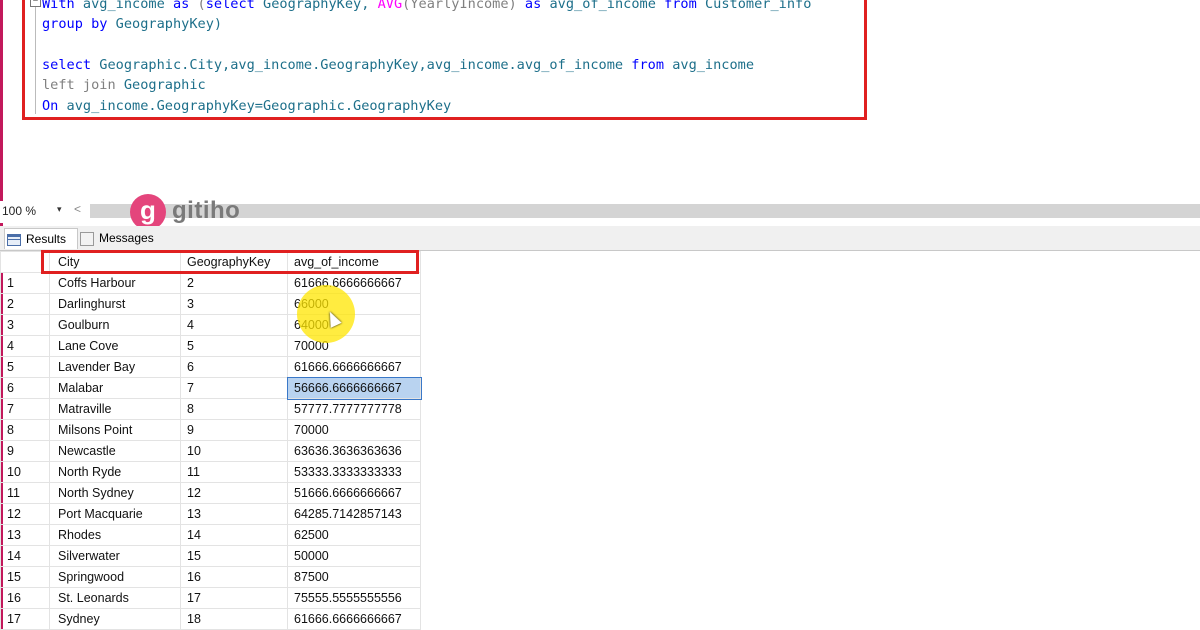  I want to click on cell-geographykey: 8, so click(234, 409).